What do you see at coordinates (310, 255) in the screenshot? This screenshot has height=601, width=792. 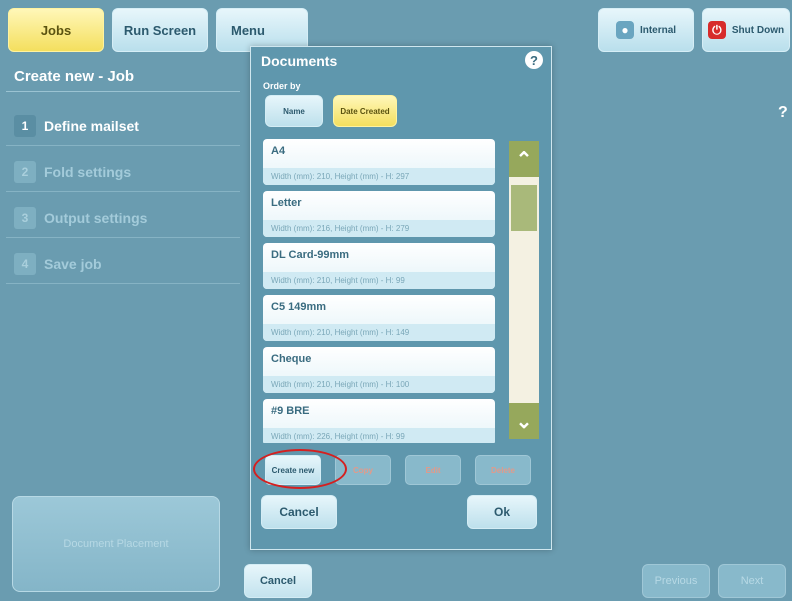 I see `document-name: DL Card-99mm` at bounding box center [310, 255].